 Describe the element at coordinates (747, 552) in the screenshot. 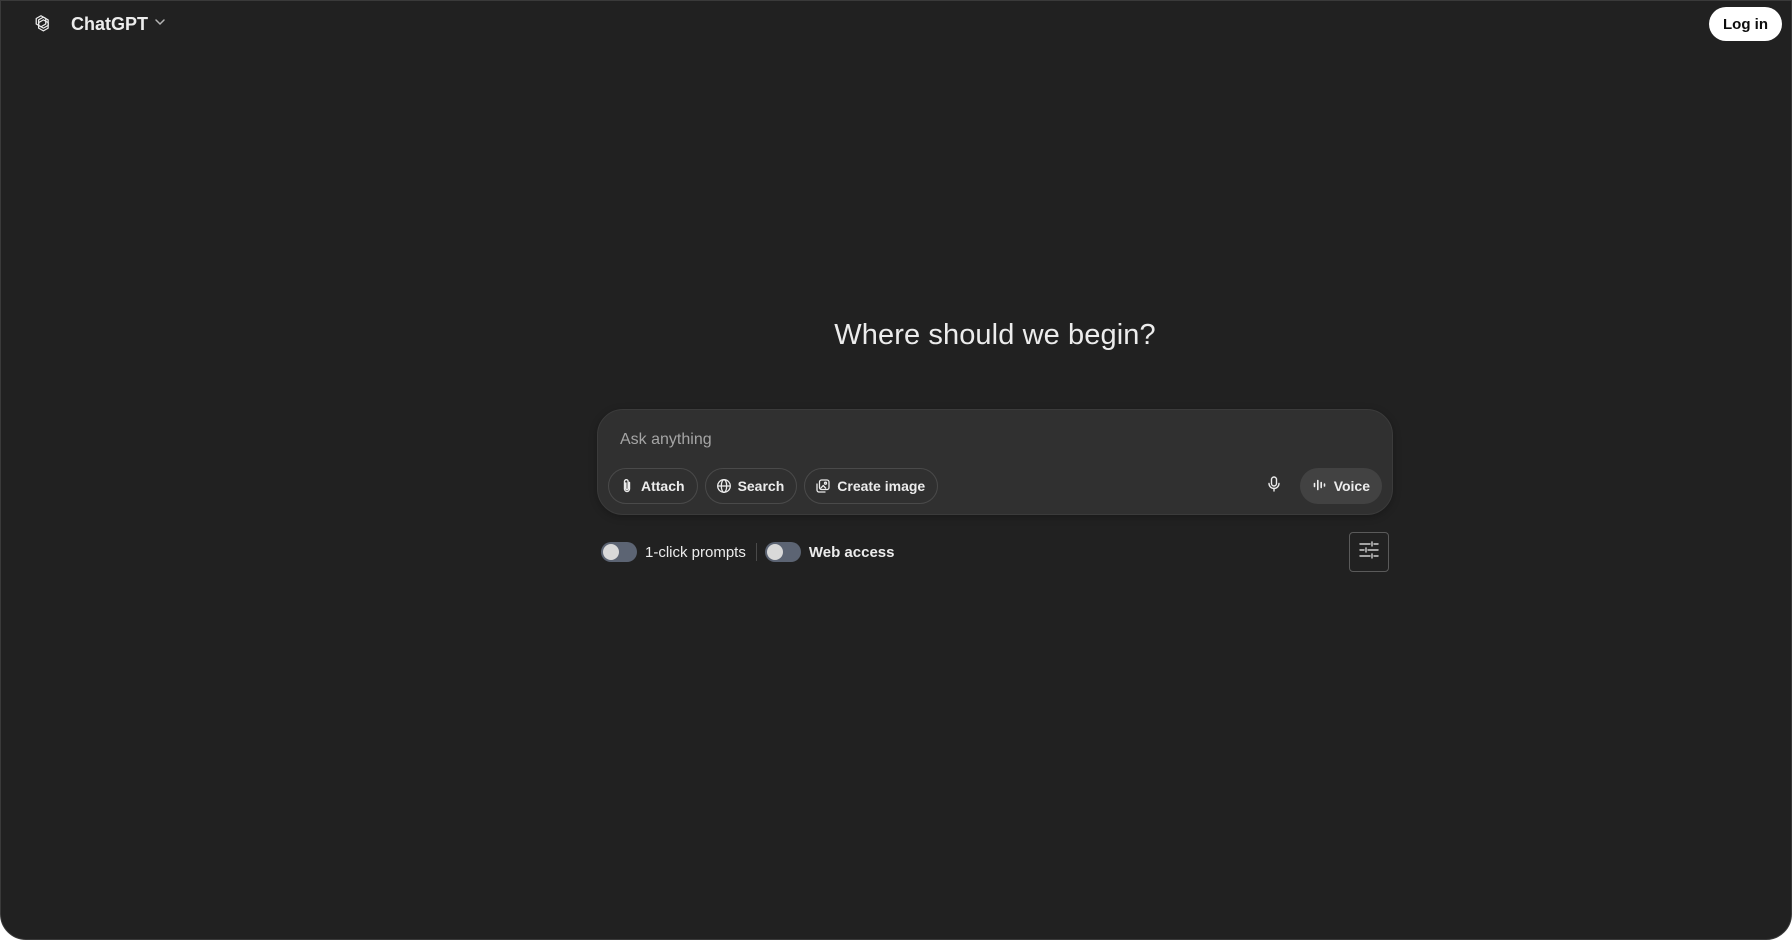

I see `extension-toggle-row: 1-click prompts Web access` at that location.